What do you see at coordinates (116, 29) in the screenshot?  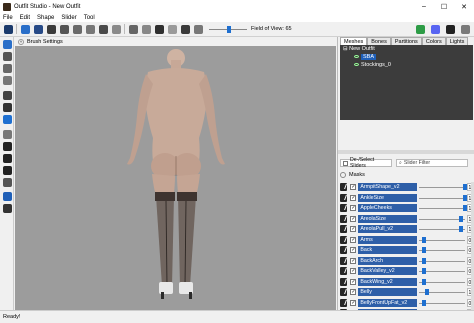 I see `alpha-brush-icon` at bounding box center [116, 29].